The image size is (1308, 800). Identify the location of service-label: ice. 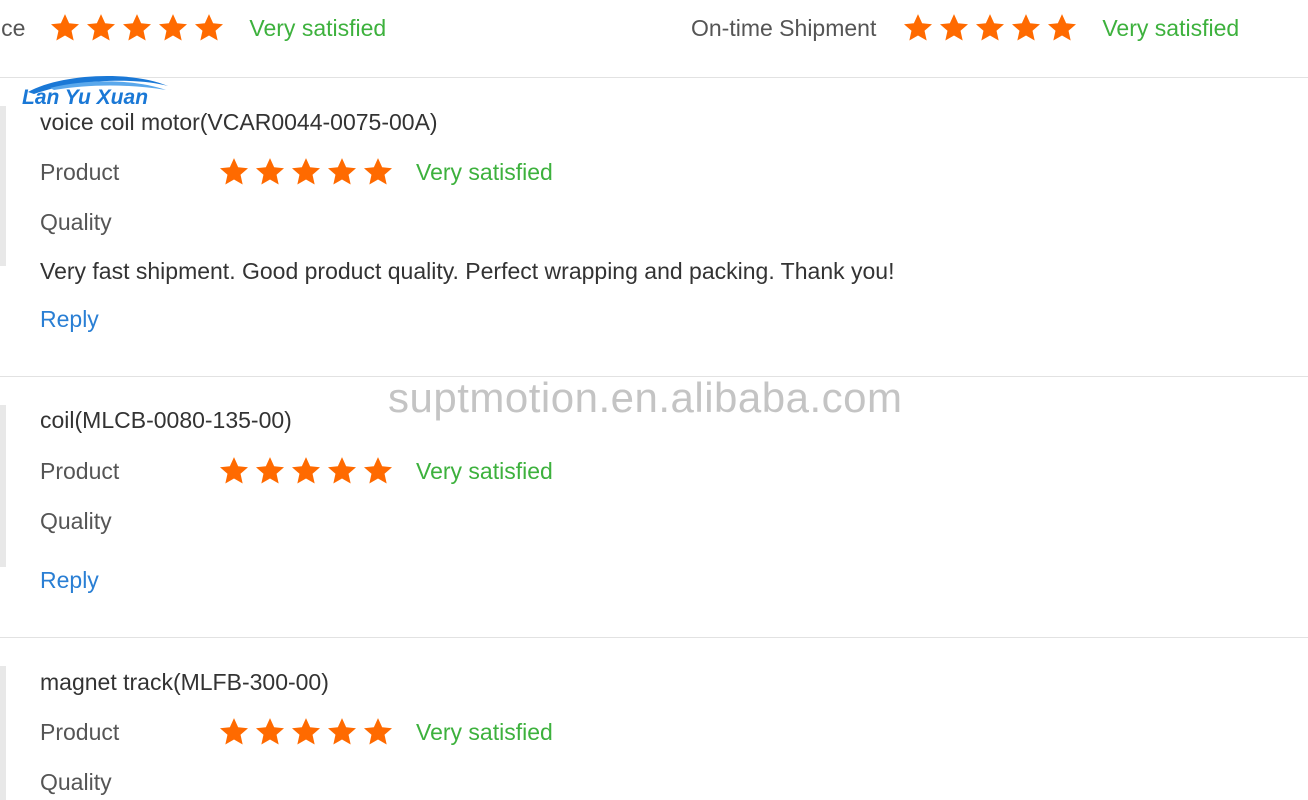
(13, 27).